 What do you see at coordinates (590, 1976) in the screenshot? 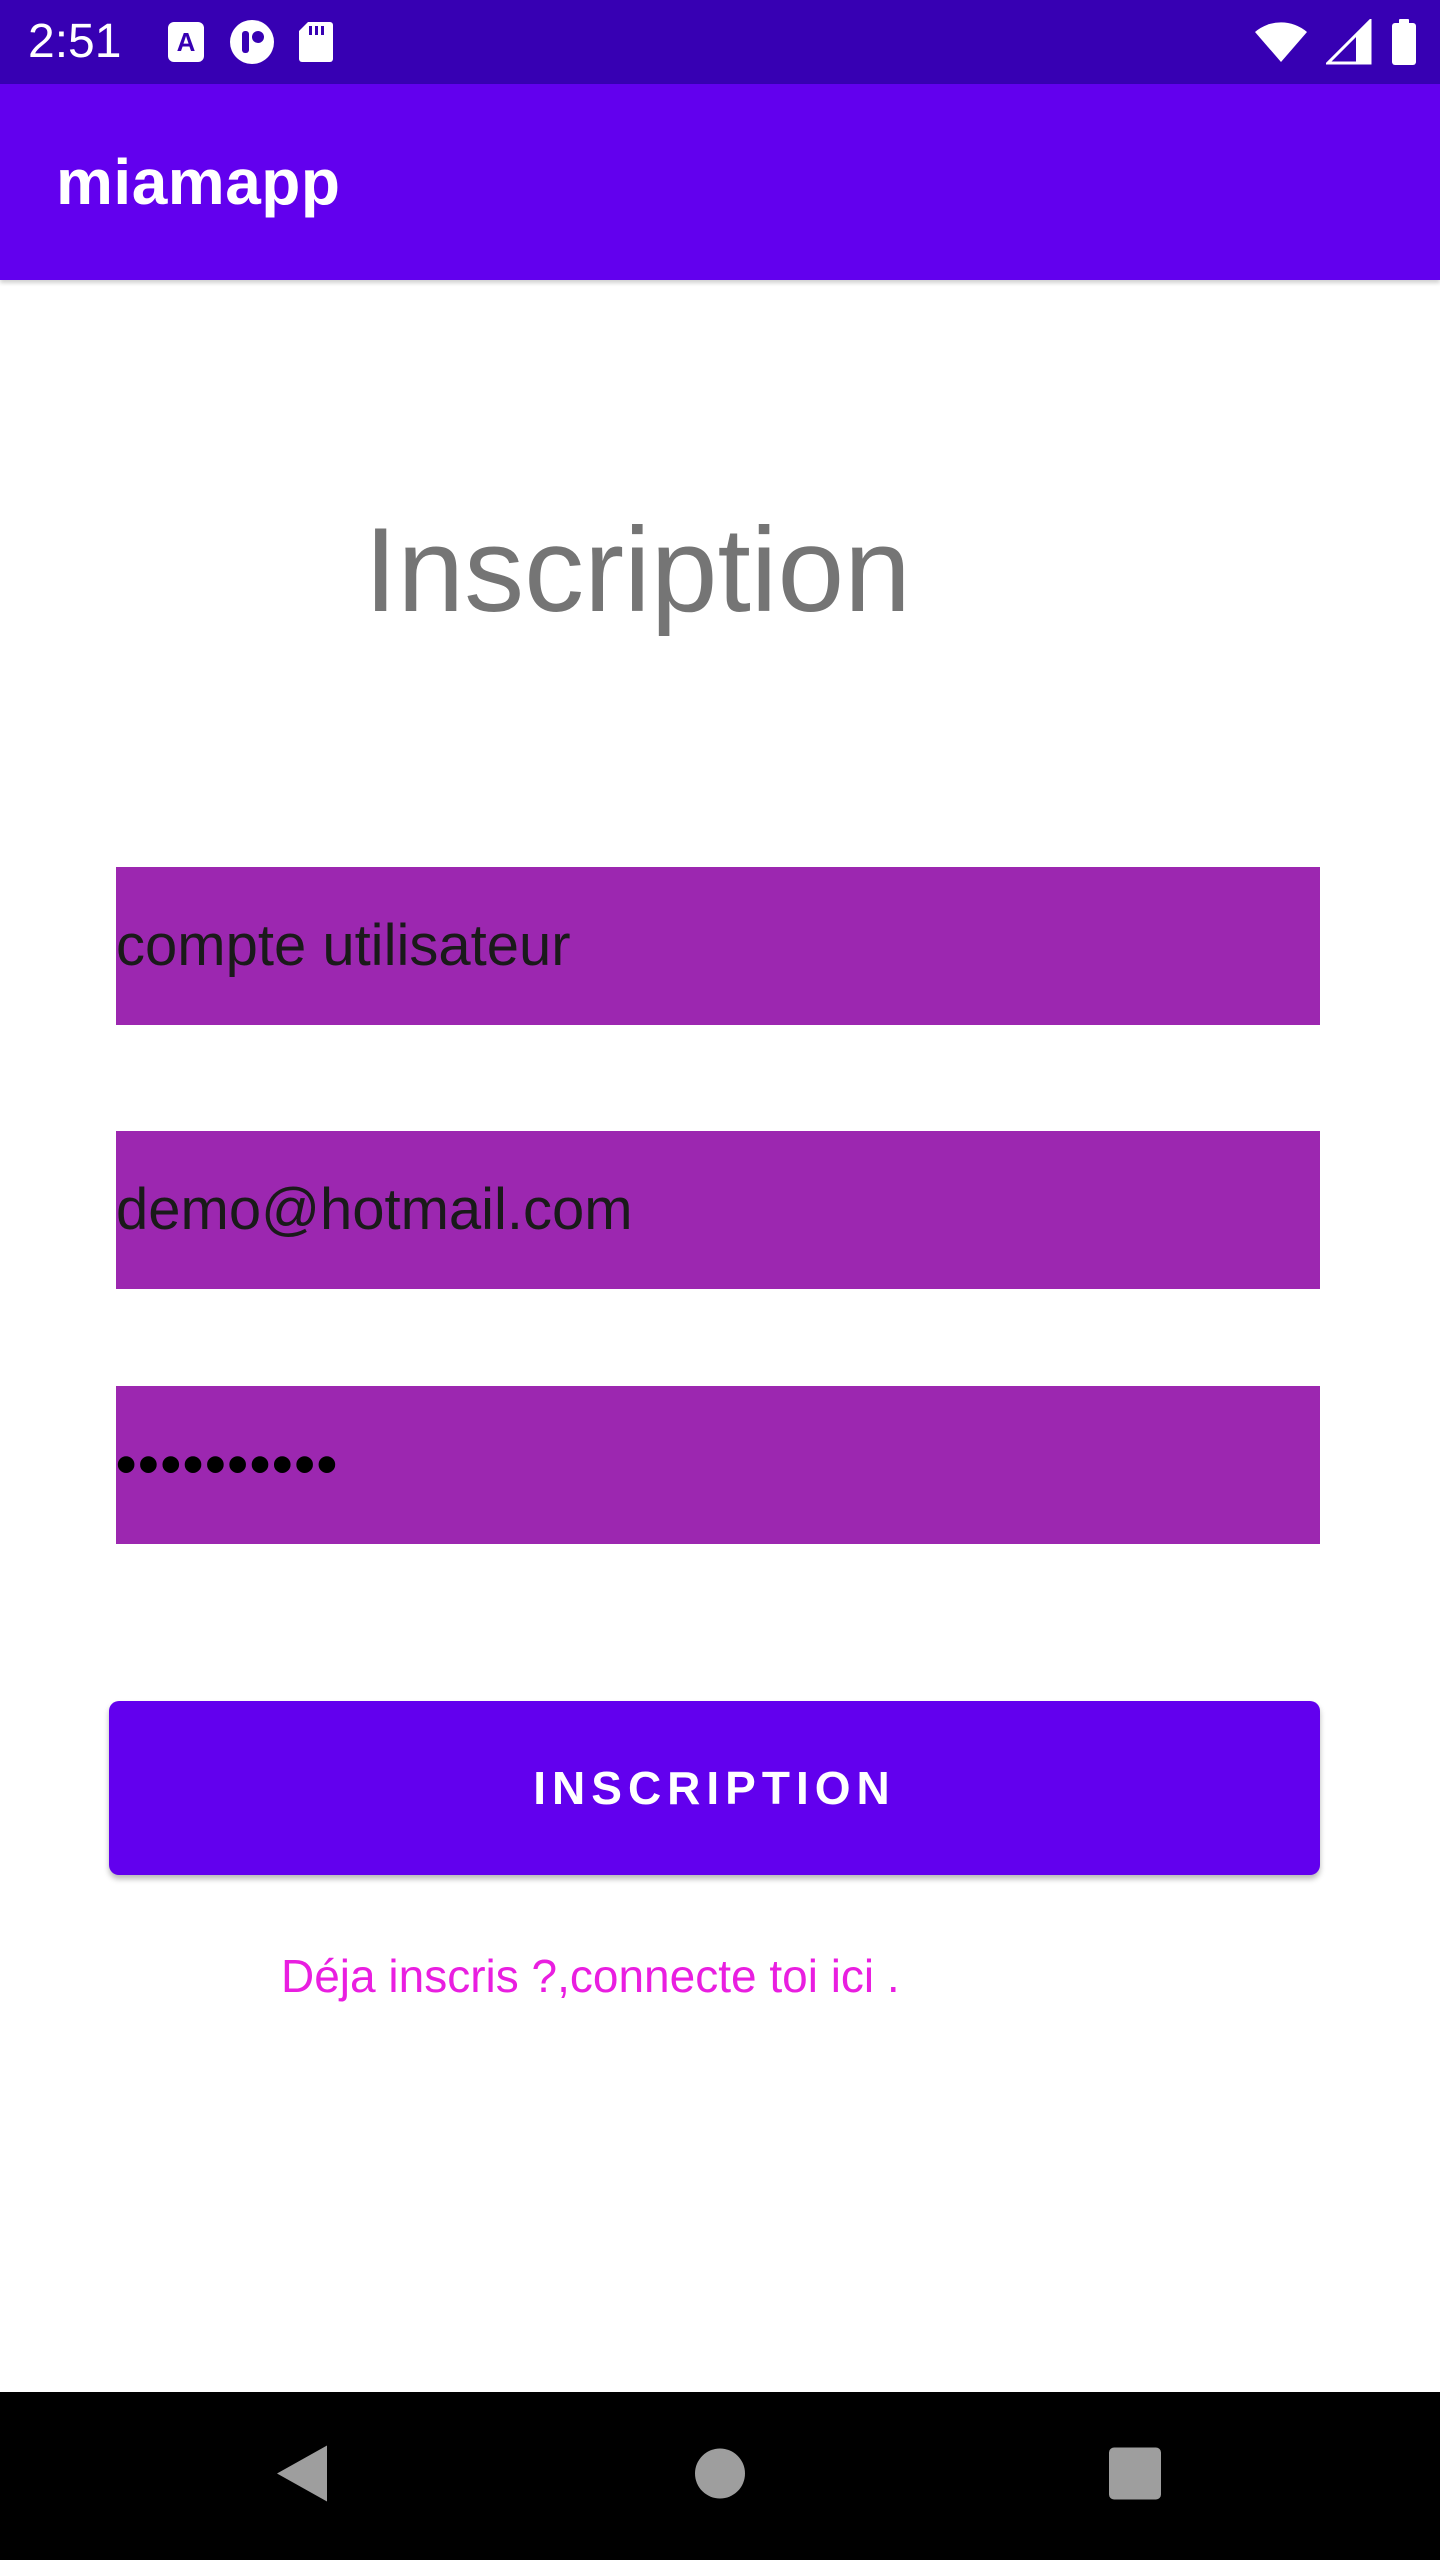
I see `login-link: Déja inscris ?,connecte toi ici .` at bounding box center [590, 1976].